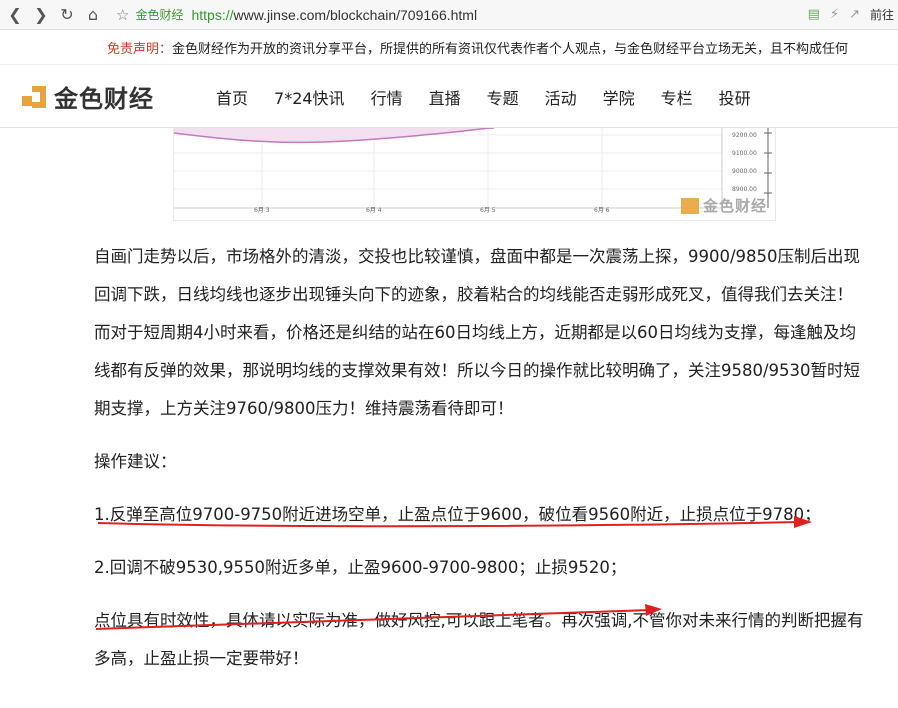 This screenshot has width=898, height=708. Describe the element at coordinates (453, 573) in the screenshot. I see `annotation-overlay` at that location.